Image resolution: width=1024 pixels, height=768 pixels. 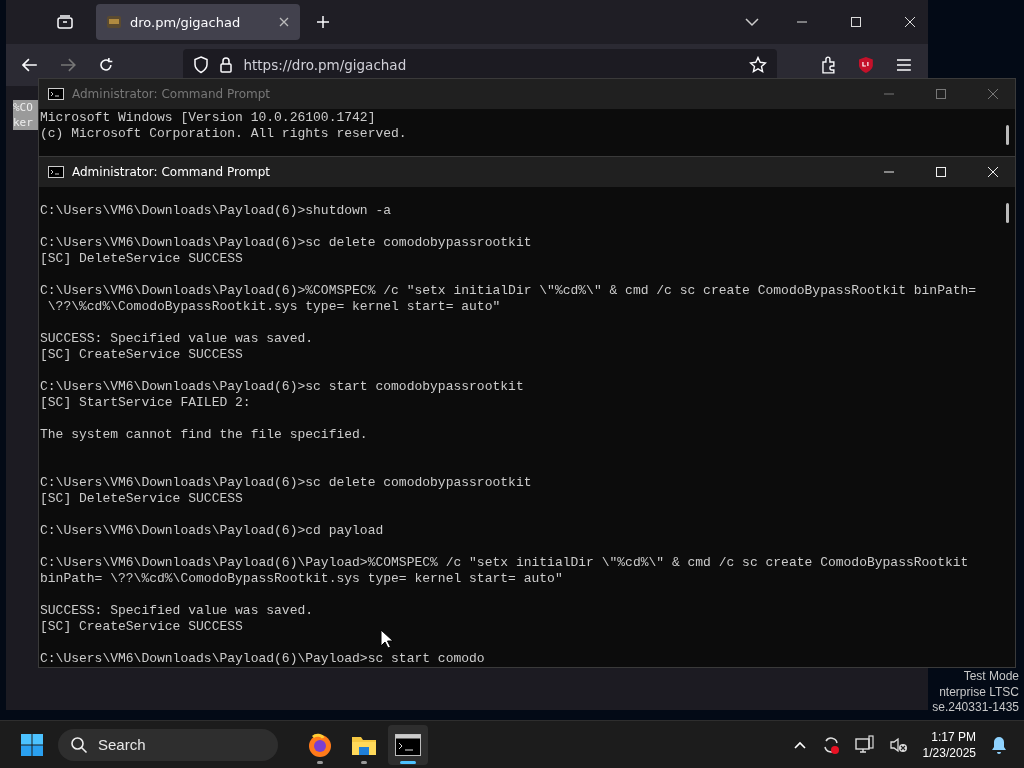 What do you see at coordinates (263, 659) in the screenshot?
I see `console-line: C:\Users\VM6\Downloads\Payload(6)\Payload>sc start comodo` at bounding box center [263, 659].